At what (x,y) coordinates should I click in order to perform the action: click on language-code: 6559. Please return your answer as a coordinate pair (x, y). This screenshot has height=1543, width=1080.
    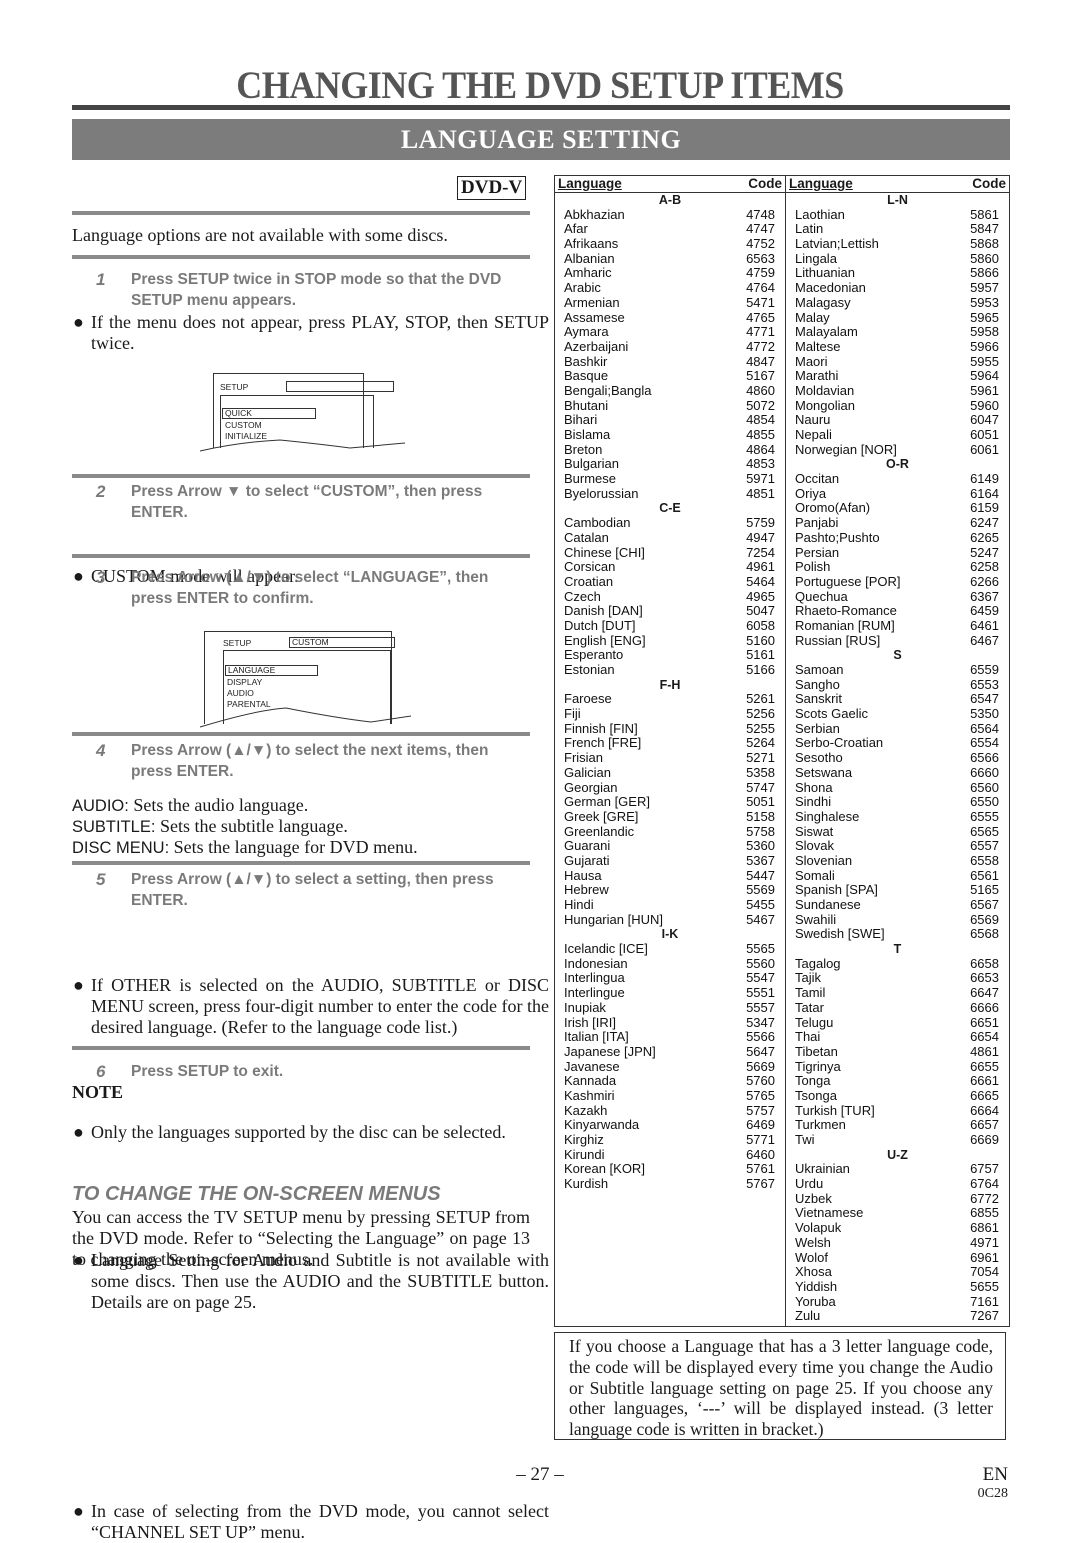
    Looking at the image, I should click on (984, 669).